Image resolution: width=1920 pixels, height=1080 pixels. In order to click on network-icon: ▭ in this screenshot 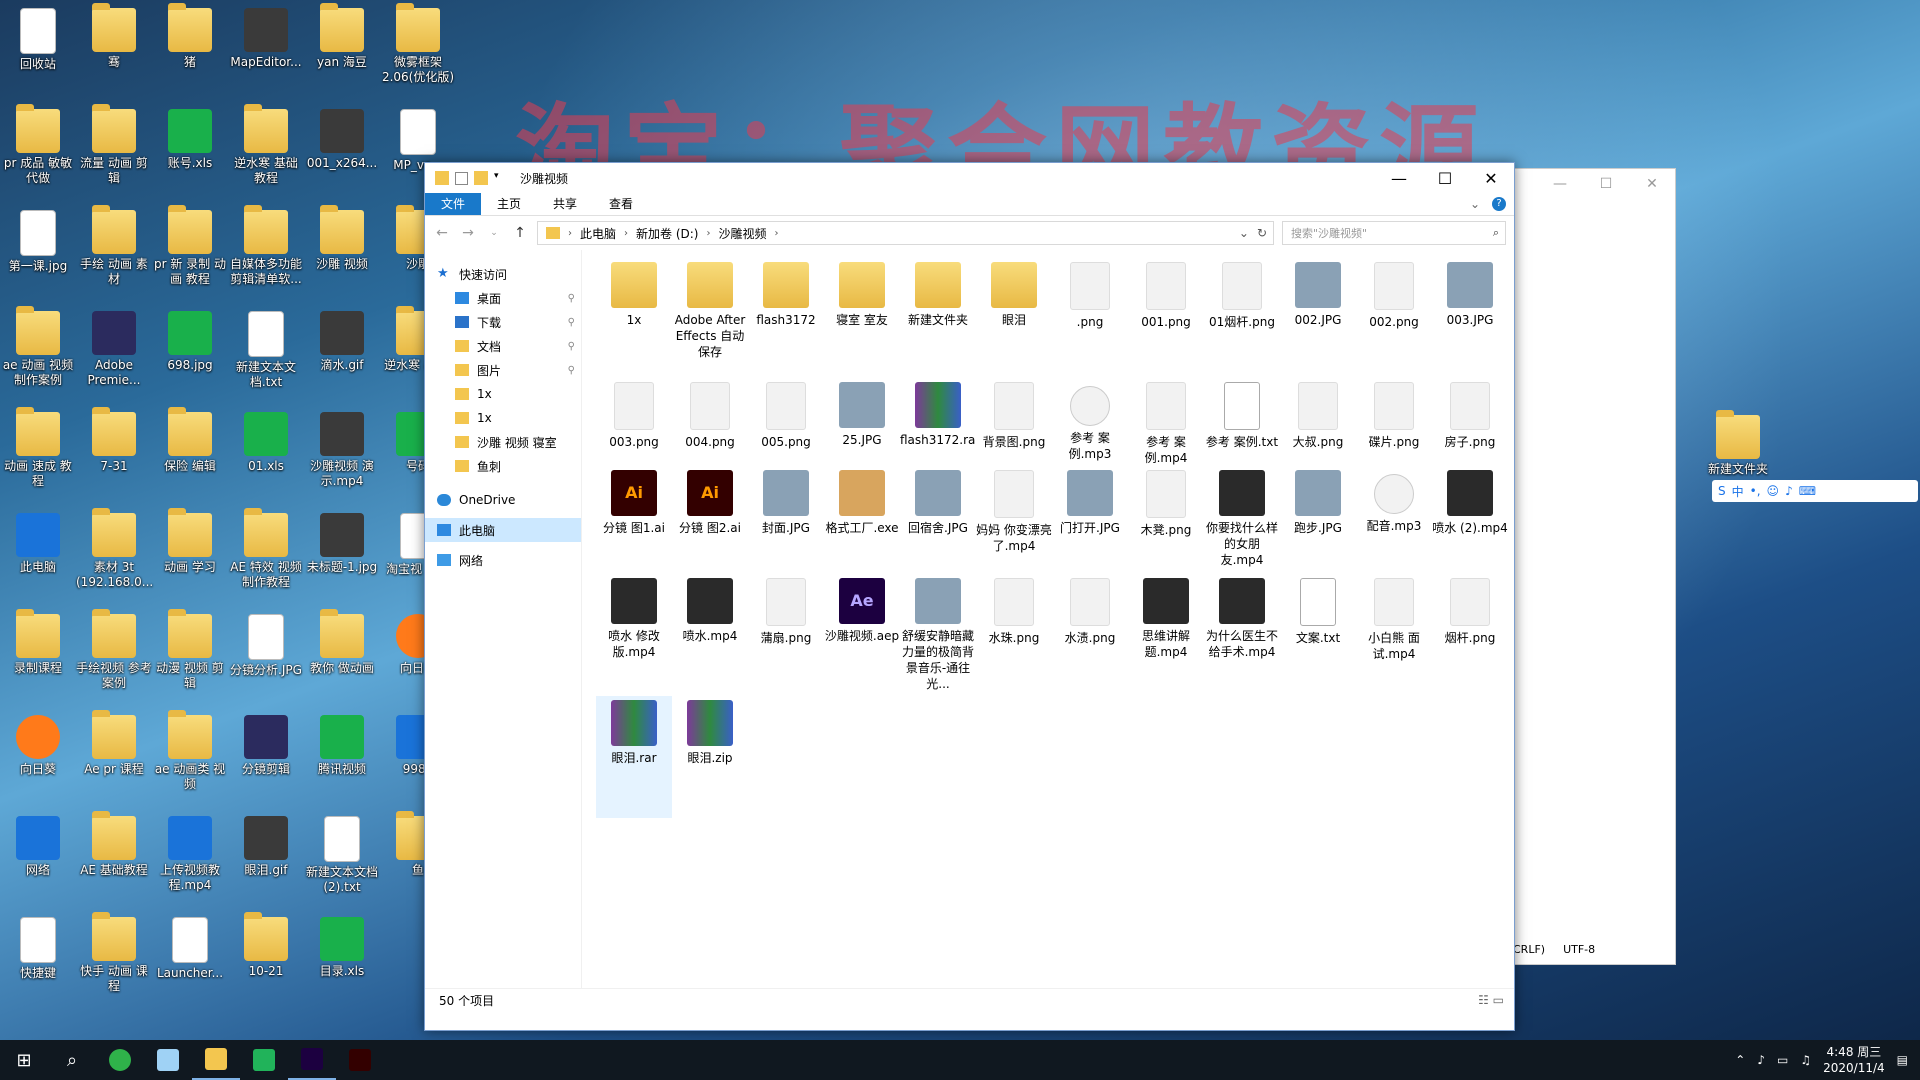, I will do `click(1782, 1060)`.